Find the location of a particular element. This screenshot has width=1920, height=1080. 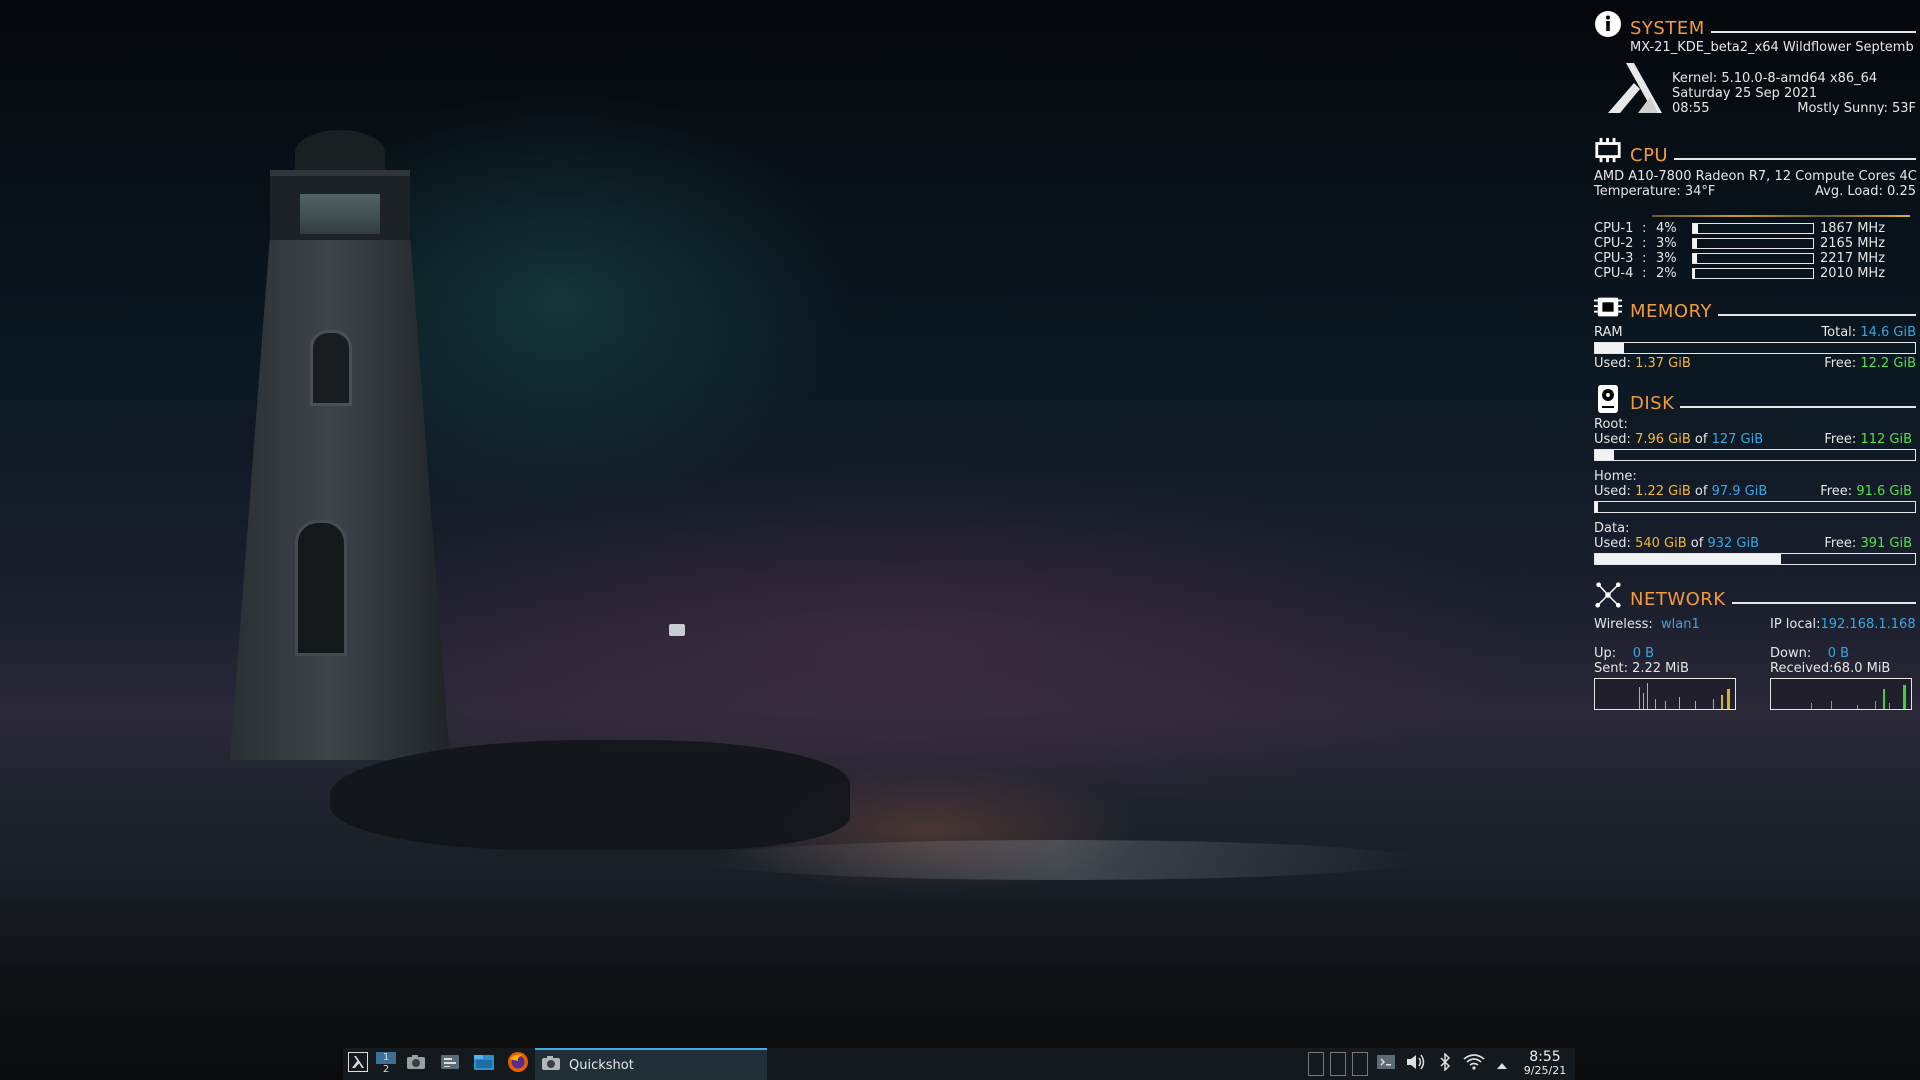

ram-total-label: Total: is located at coordinates (1839, 332).